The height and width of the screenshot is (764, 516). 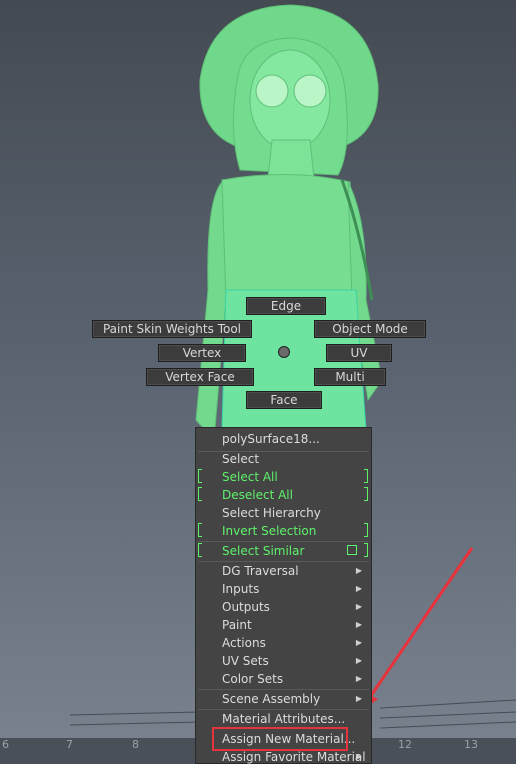 What do you see at coordinates (283, 459) in the screenshot?
I see `menu-item-select: Select` at bounding box center [283, 459].